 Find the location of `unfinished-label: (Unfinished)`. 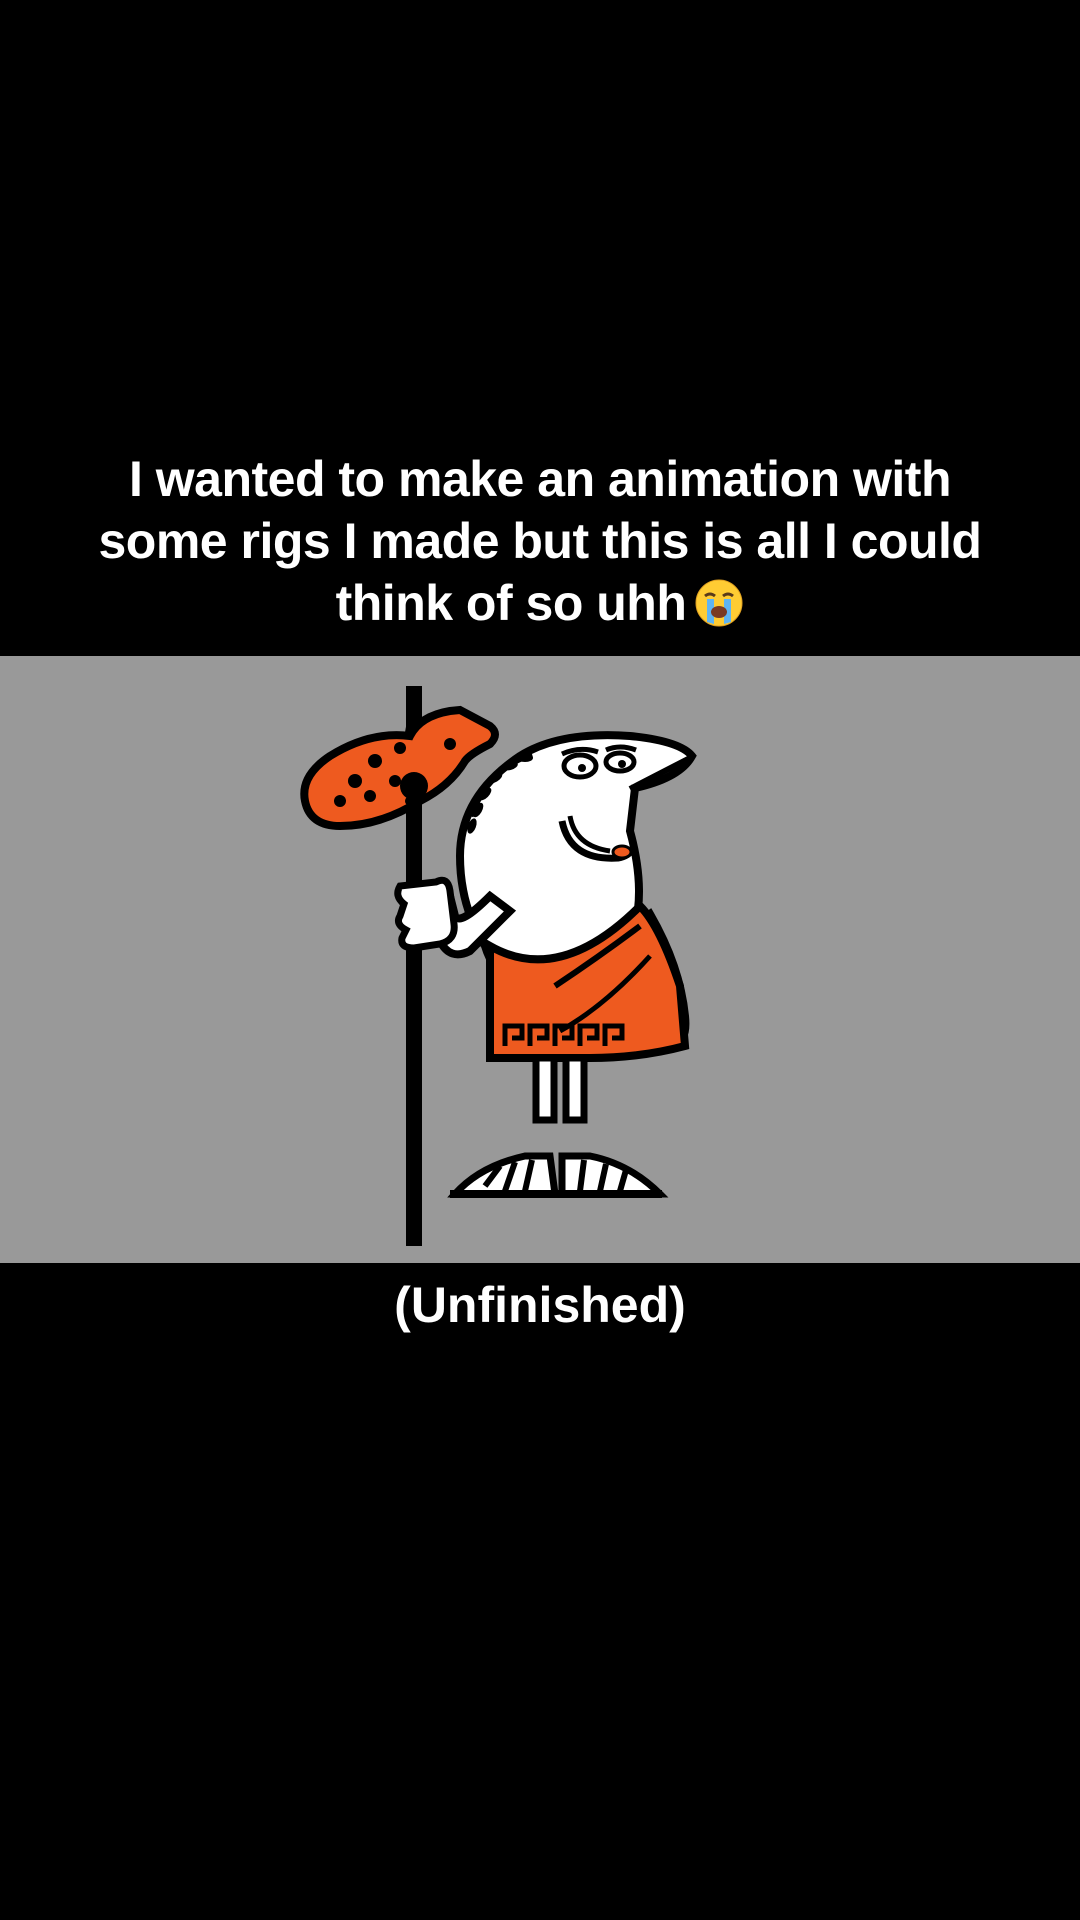

unfinished-label: (Unfinished) is located at coordinates (540, 1305).